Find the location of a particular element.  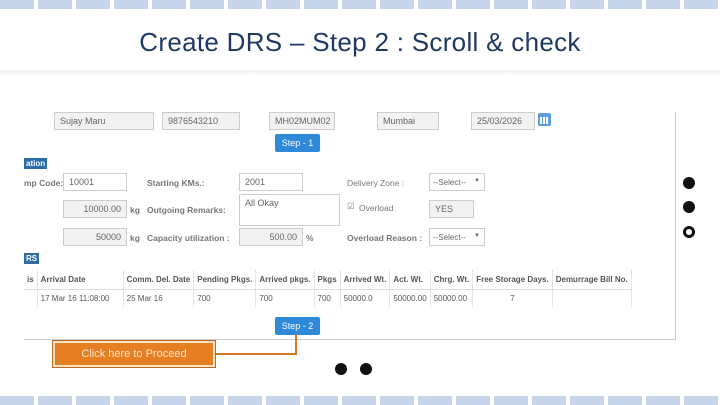

delivery-zone-value: --Select-- is located at coordinates (449, 182).